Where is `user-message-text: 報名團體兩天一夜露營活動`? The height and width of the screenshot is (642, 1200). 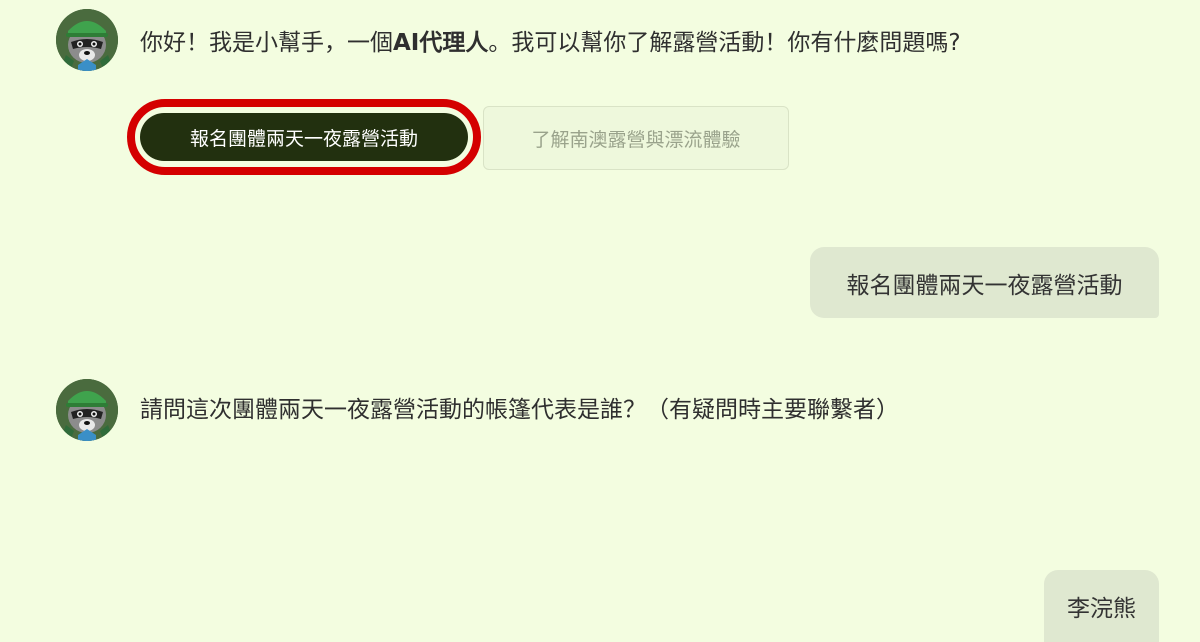 user-message-text: 報名團體兩天一夜露營活動 is located at coordinates (984, 285).